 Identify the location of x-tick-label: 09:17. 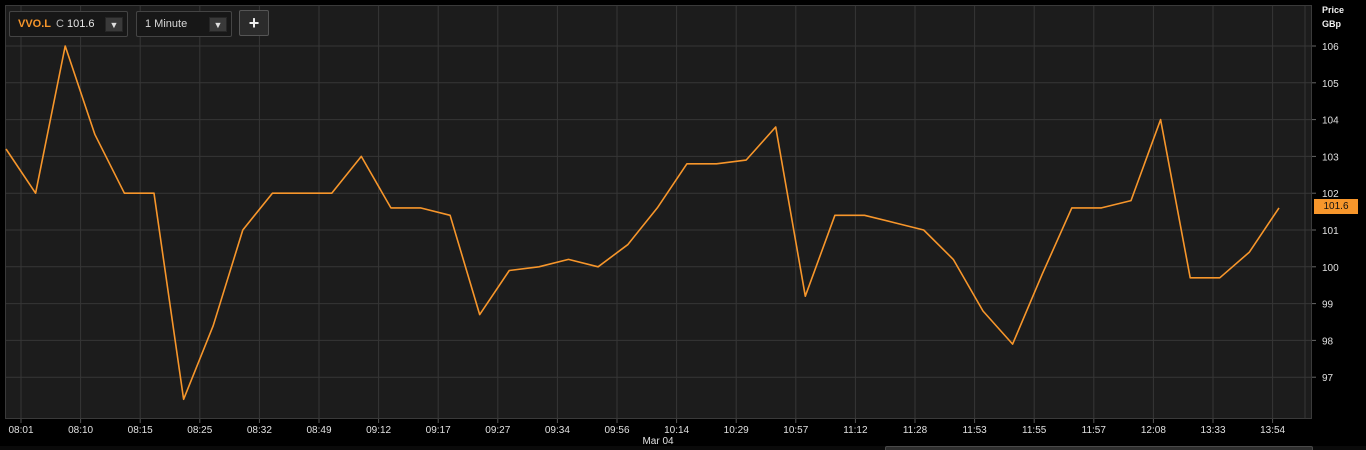
(438, 430).